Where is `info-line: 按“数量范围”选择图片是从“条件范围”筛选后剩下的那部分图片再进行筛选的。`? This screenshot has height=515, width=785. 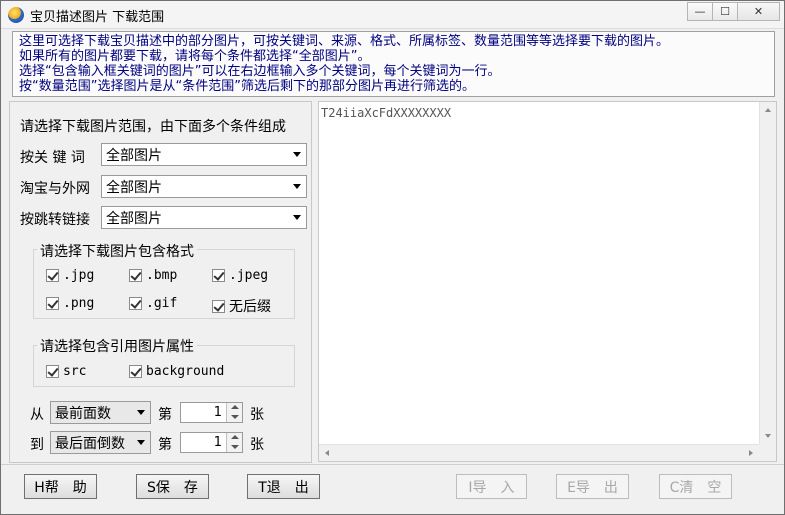
info-line: 按“数量范围”选择图片是从“条件范围”筛选后剩下的那部分图片再进行筛选的。 is located at coordinates (247, 86).